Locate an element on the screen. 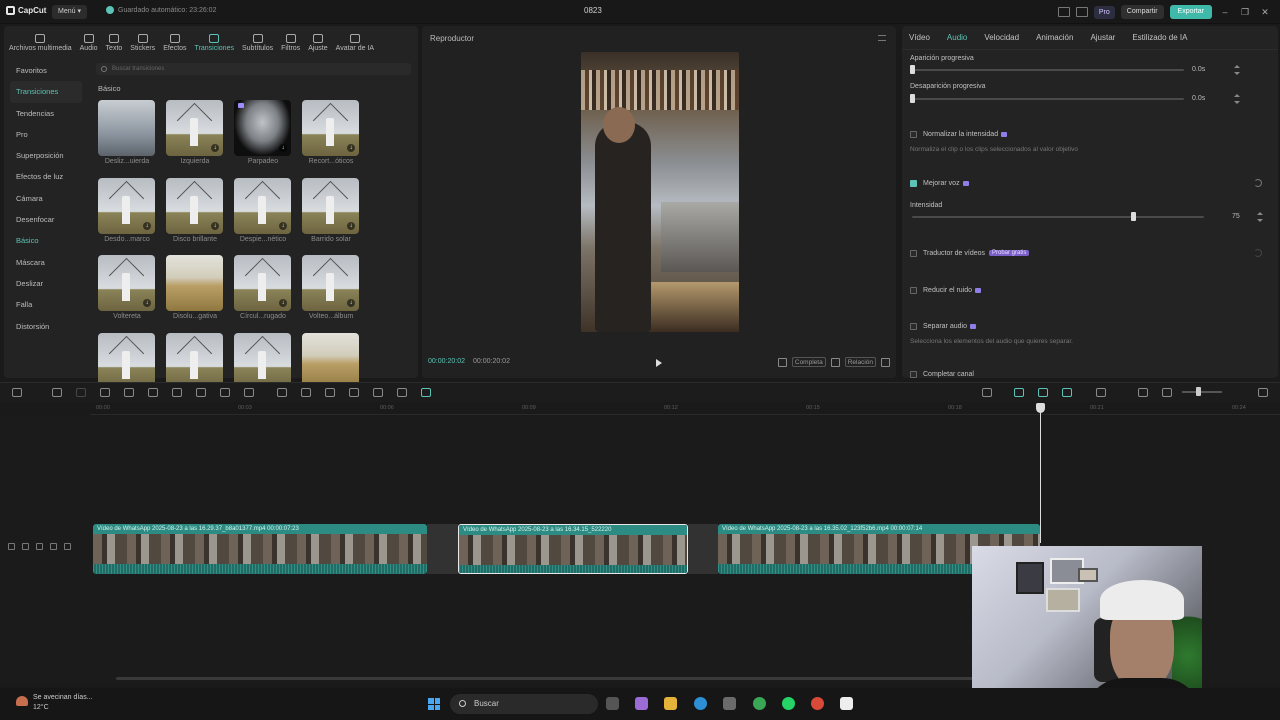  resize-icon is located at coordinates (378, 392).